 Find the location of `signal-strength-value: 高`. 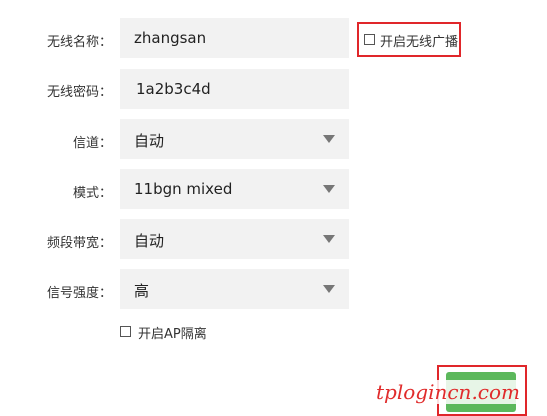

signal-strength-value: 高 is located at coordinates (142, 291).